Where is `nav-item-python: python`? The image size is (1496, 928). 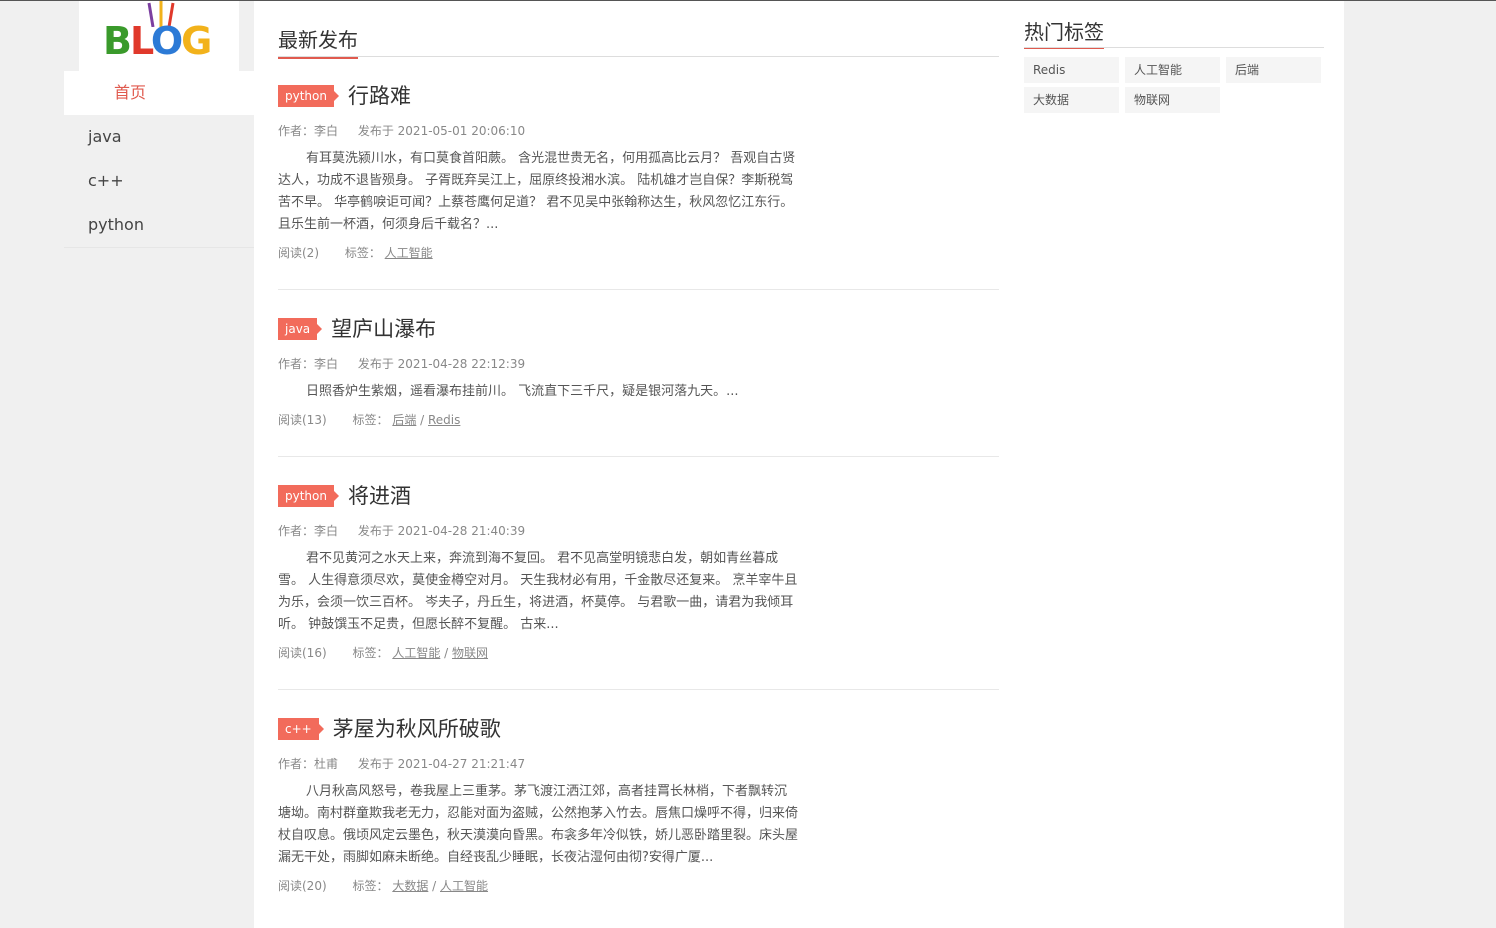
nav-item-python: python is located at coordinates (159, 225).